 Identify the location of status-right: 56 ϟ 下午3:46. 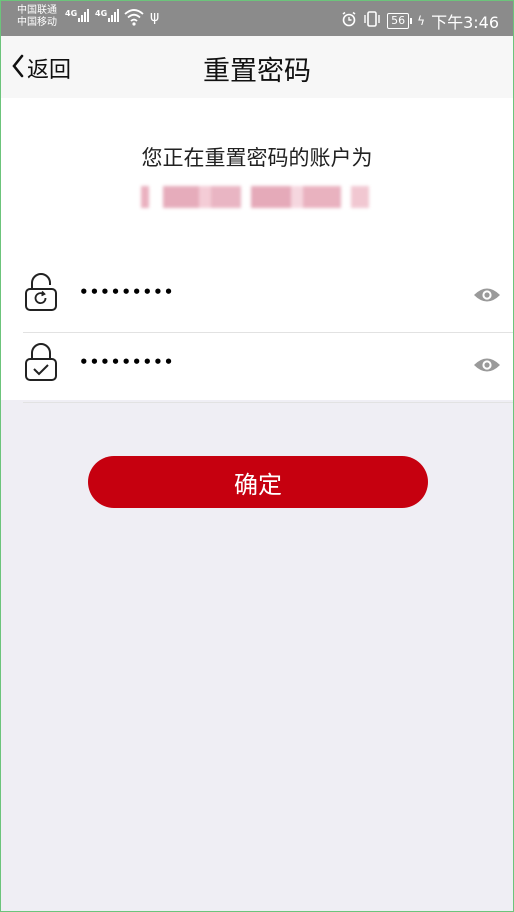
(420, 21).